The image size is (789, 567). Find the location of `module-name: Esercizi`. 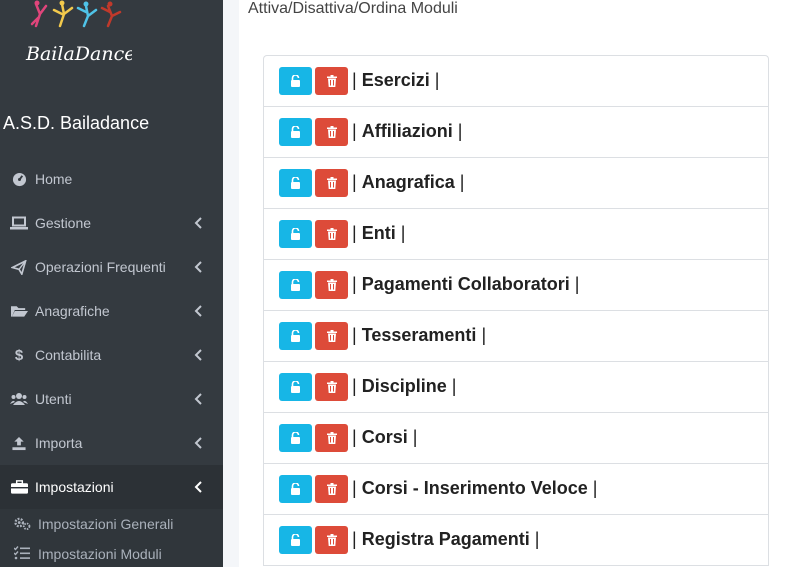

module-name: Esercizi is located at coordinates (395, 80).